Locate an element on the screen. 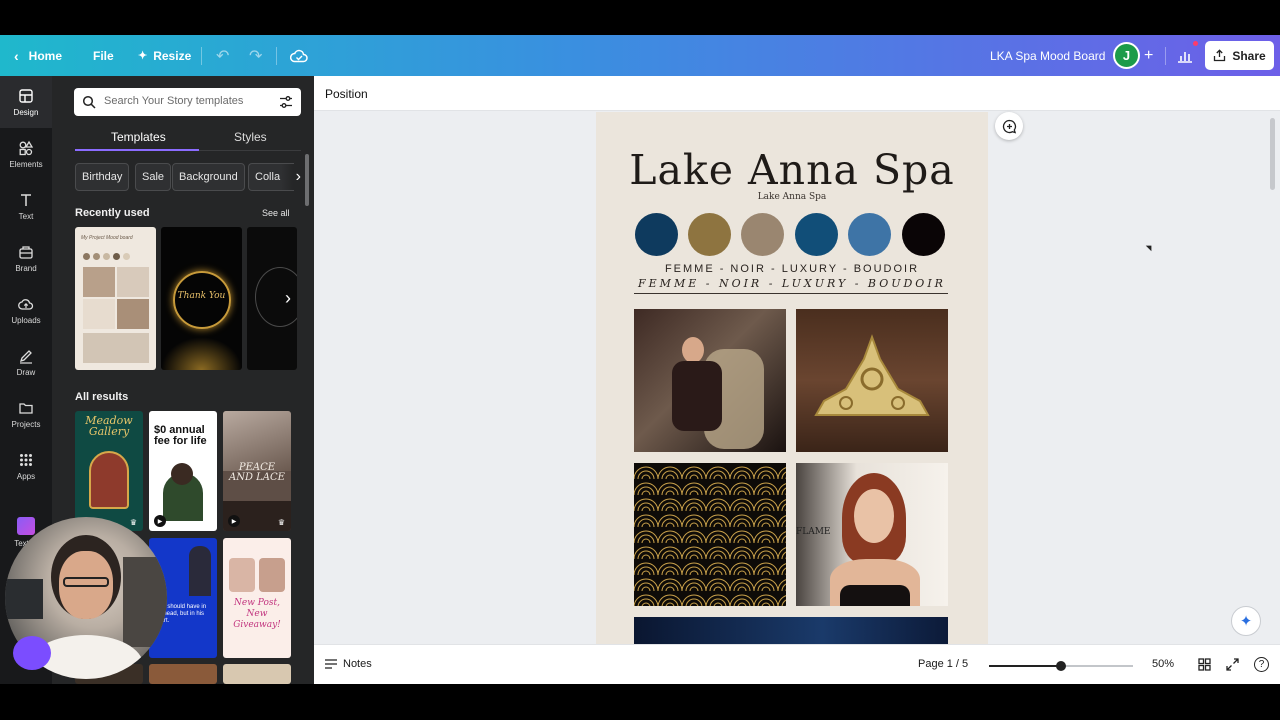 Image resolution: width=1280 pixels, height=720 pixels. tab-templates: Templates is located at coordinates (138, 137).